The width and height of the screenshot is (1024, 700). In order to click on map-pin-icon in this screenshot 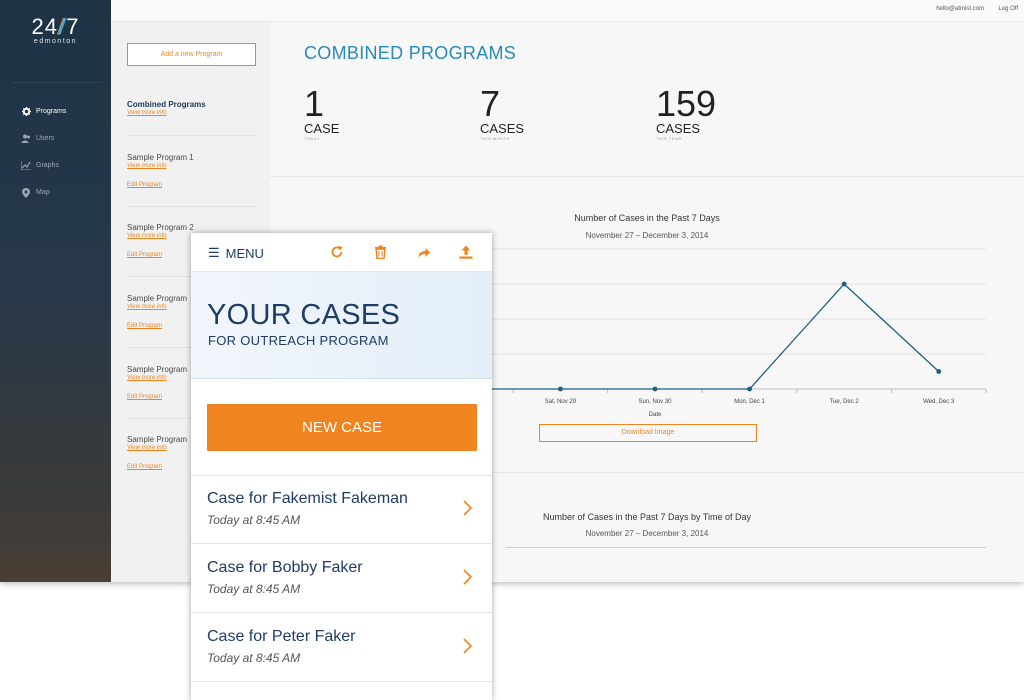, I will do `click(26, 192)`.